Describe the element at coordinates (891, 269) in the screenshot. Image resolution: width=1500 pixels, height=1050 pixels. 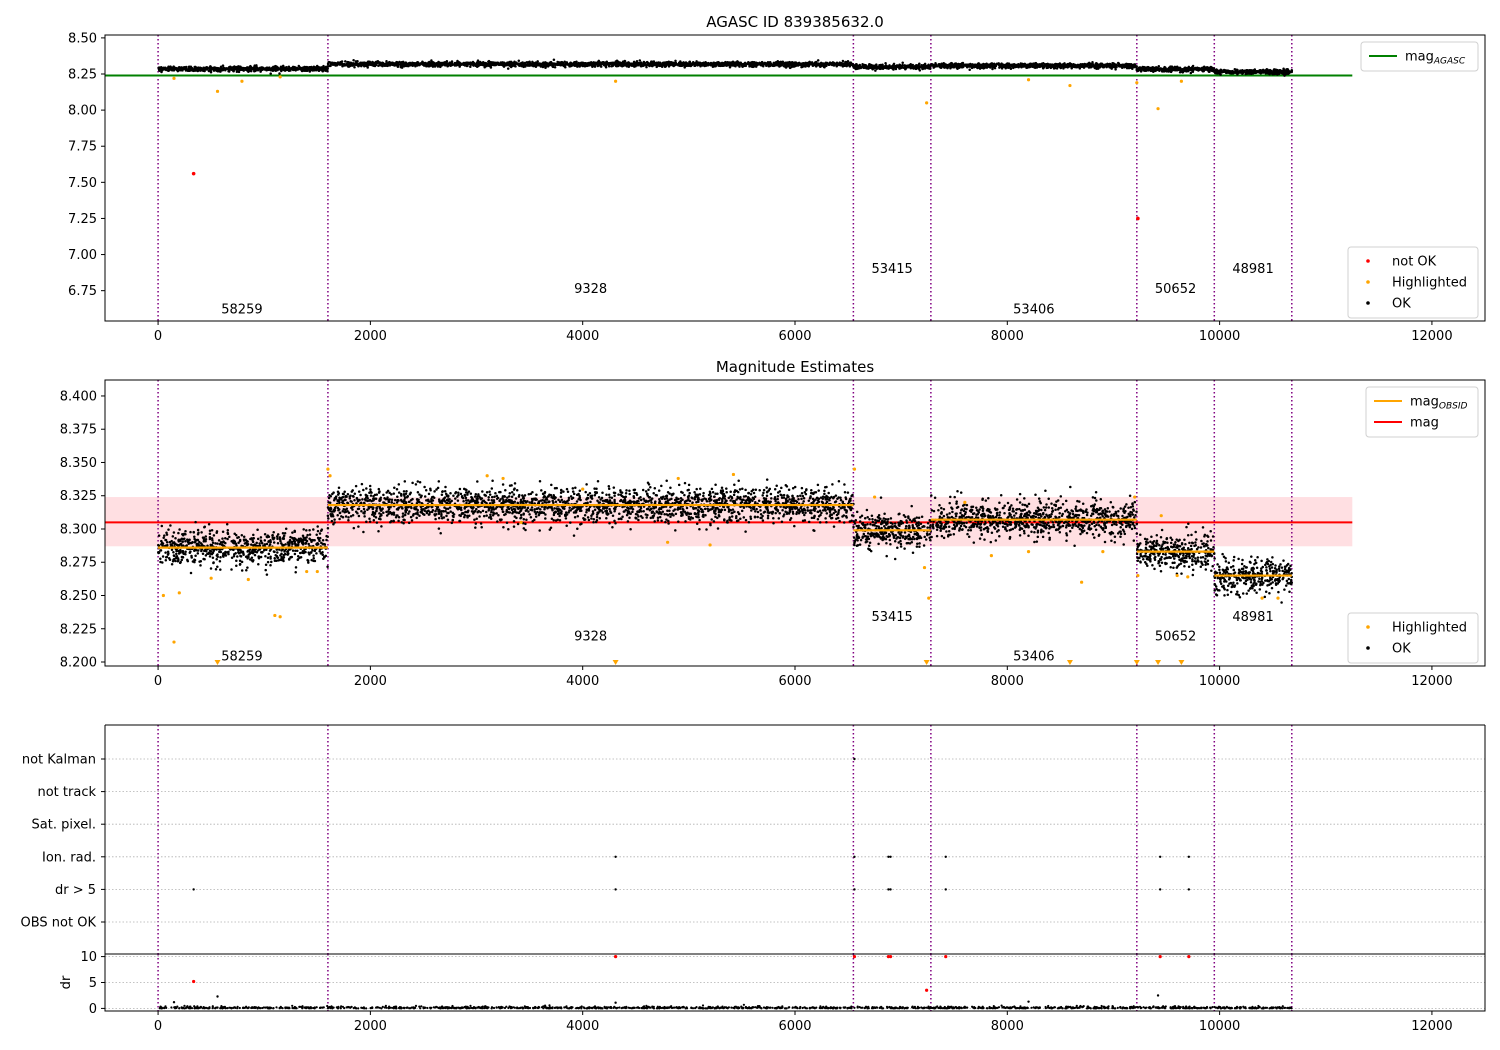
I see `agasc-obsid-label: 53415` at that location.